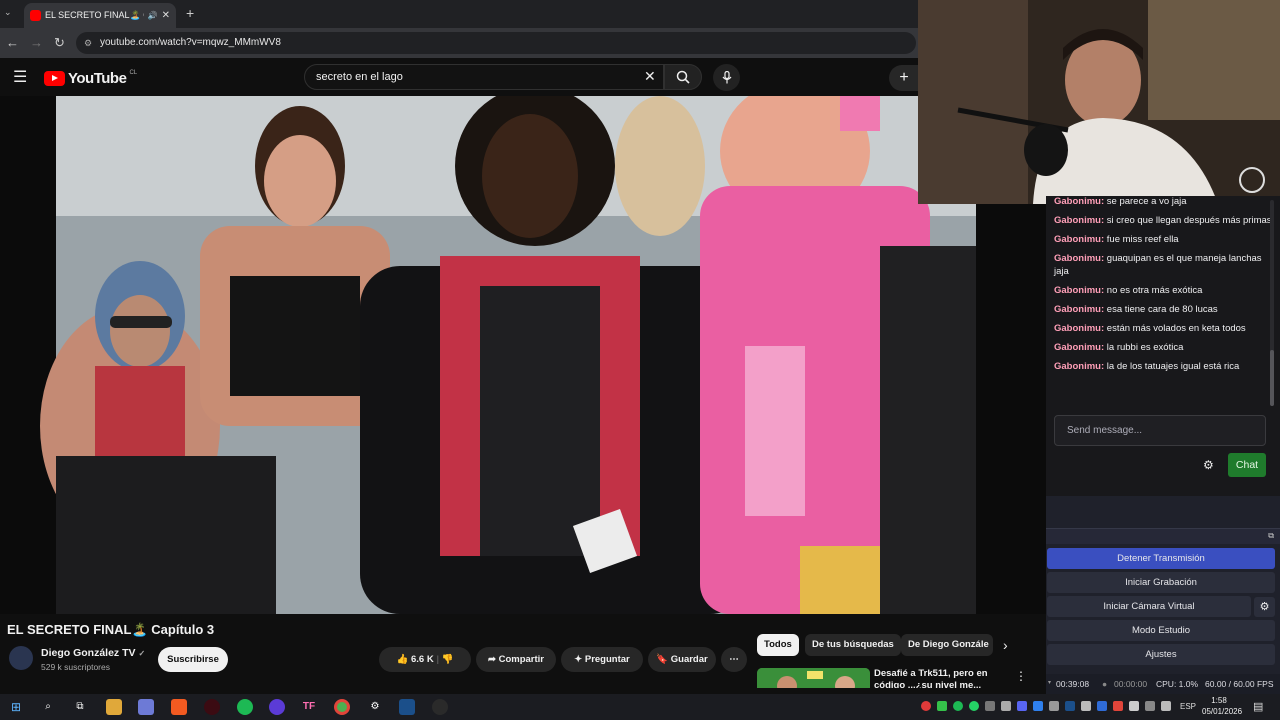  Describe the element at coordinates (1258, 706) in the screenshot. I see `notifications-icon: ▤` at that location.